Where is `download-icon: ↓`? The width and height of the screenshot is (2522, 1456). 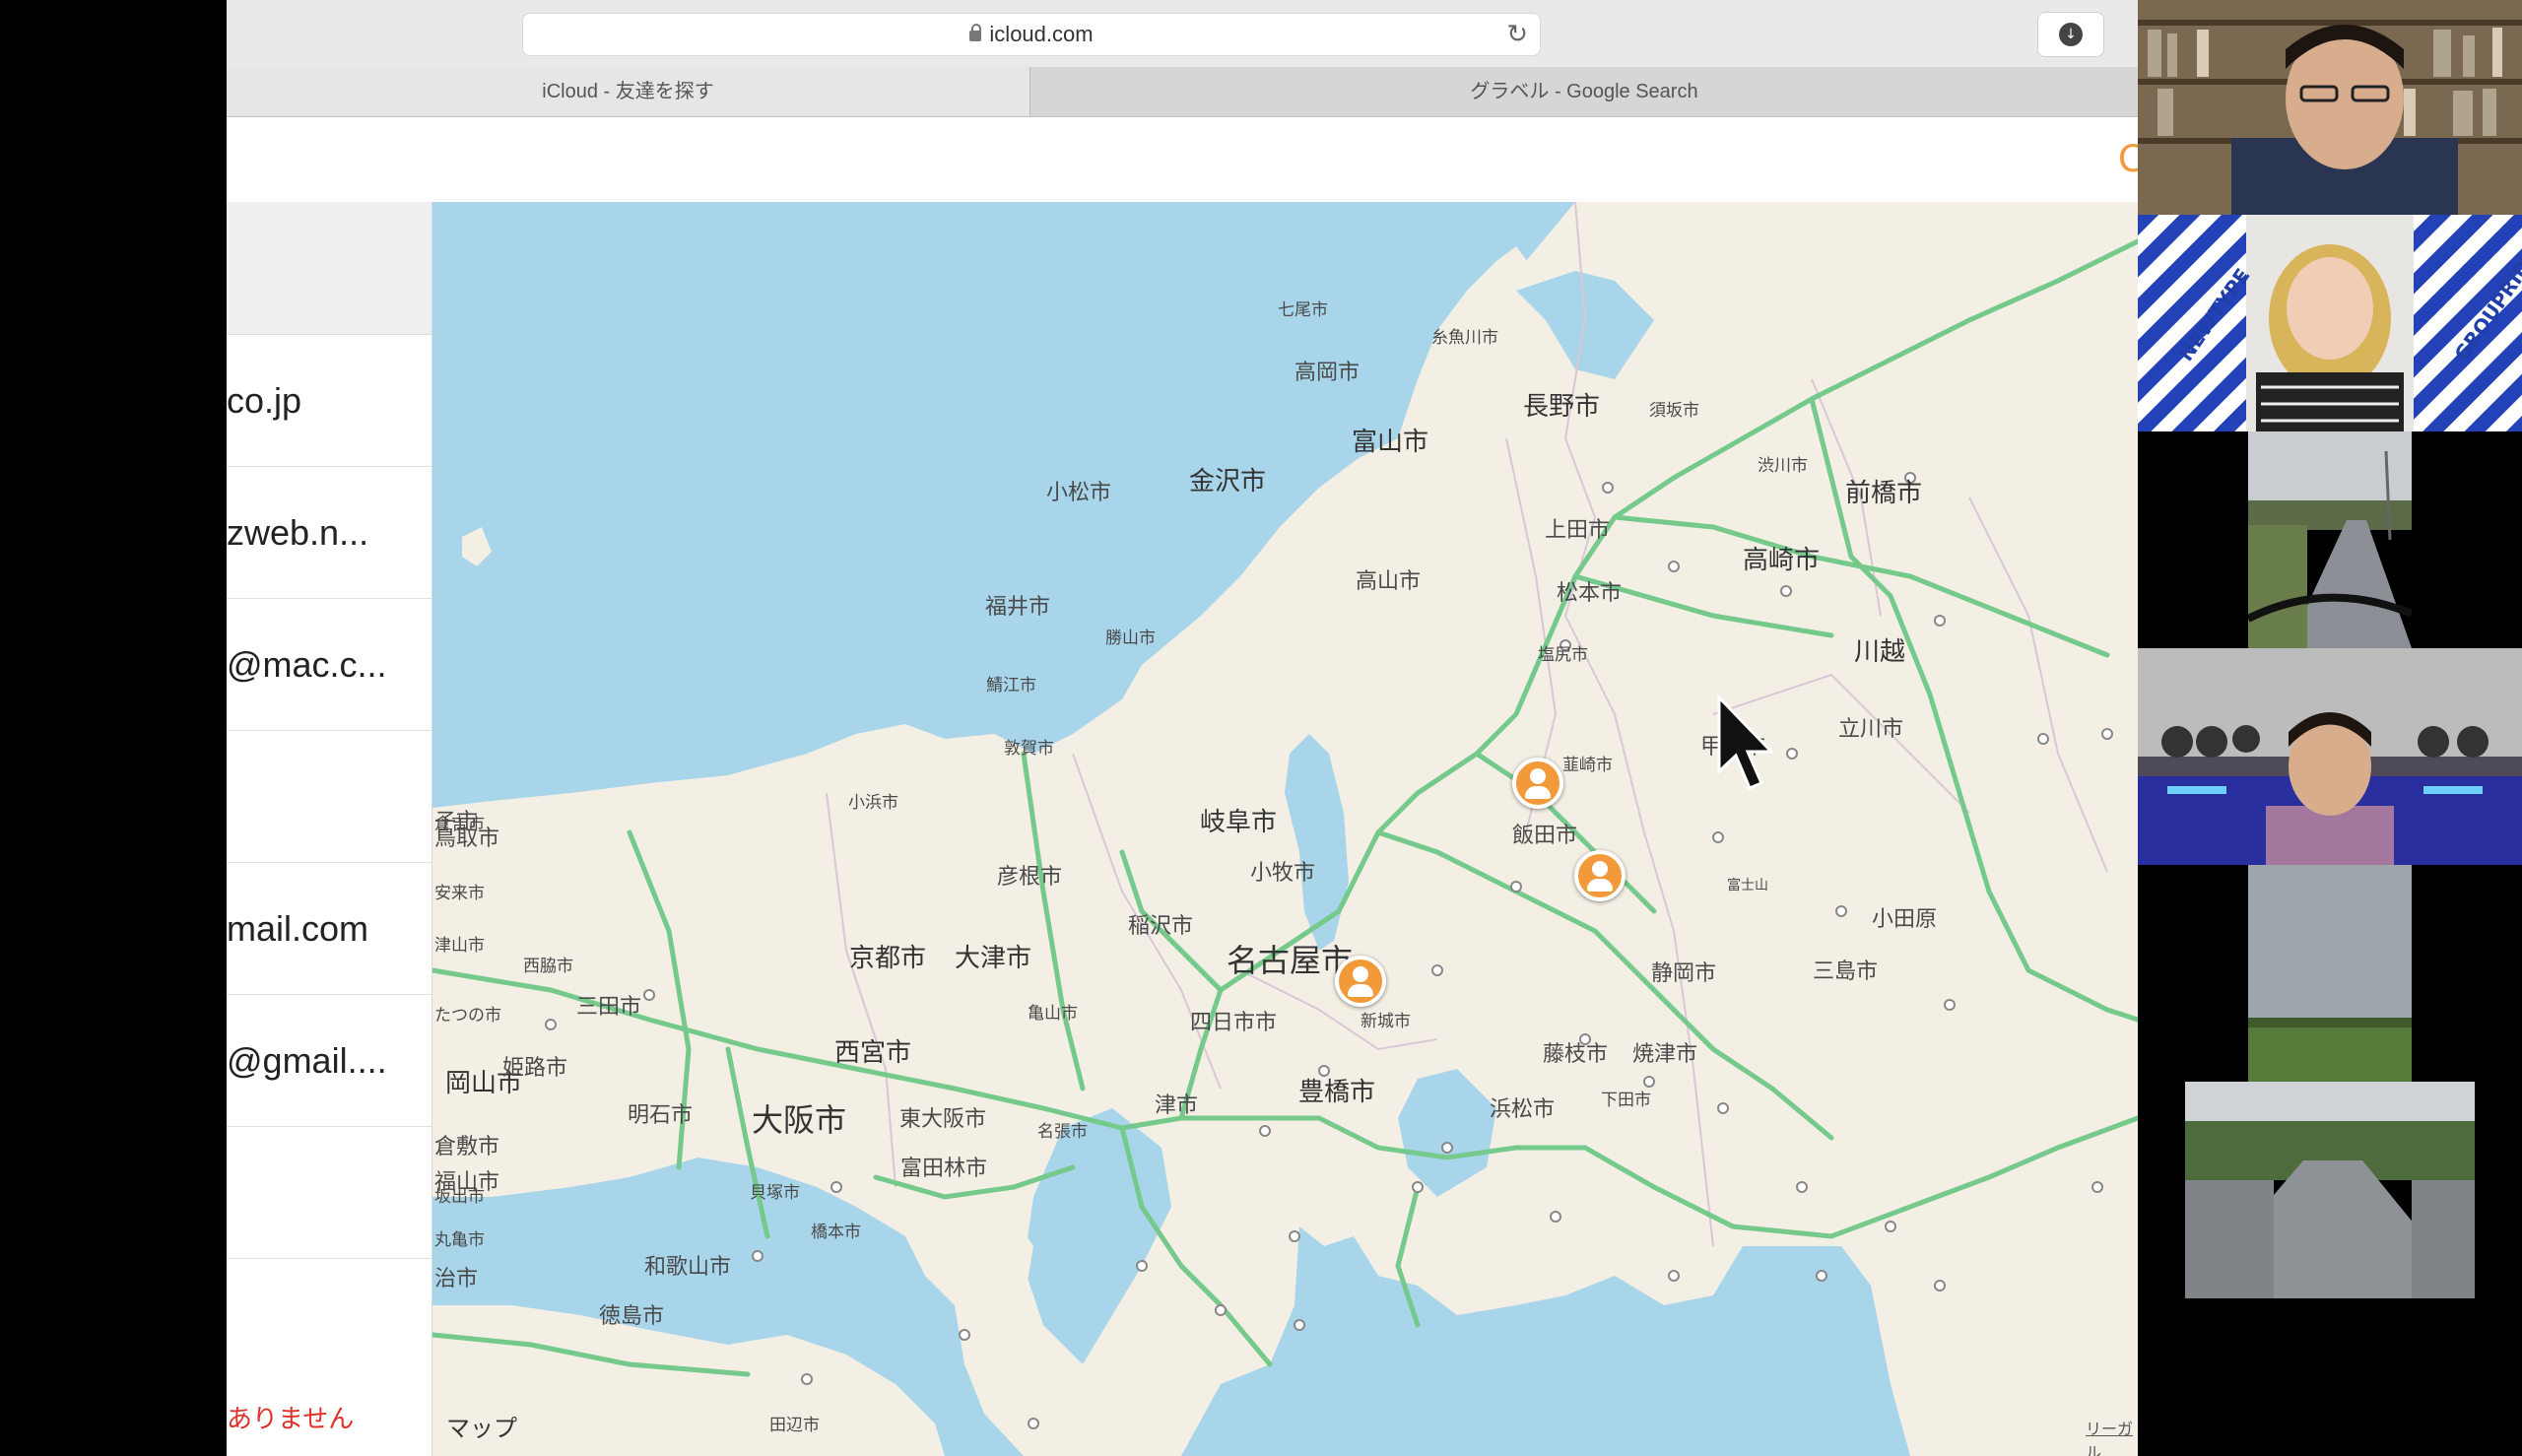 download-icon: ↓ is located at coordinates (2071, 34).